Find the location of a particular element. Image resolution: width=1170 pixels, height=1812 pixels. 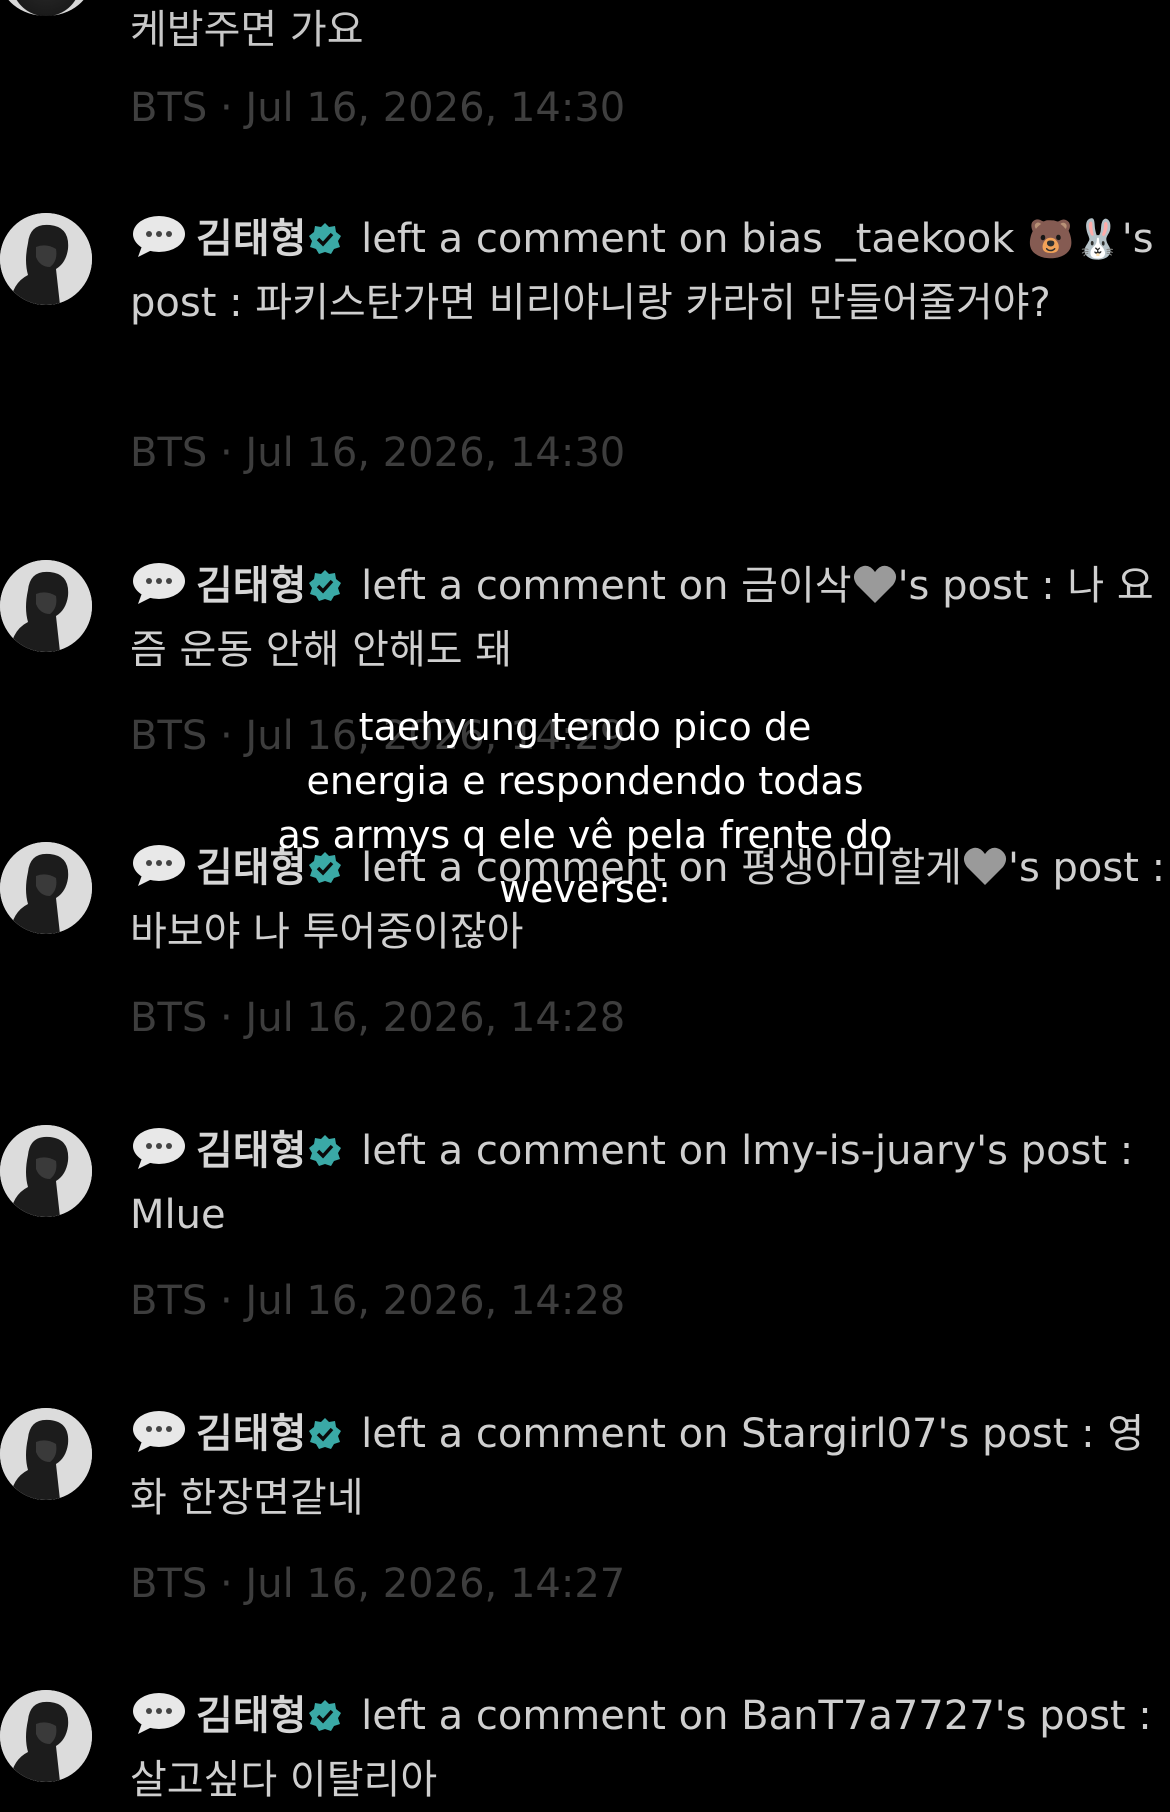

caption-line: weverse: is located at coordinates (585, 889).